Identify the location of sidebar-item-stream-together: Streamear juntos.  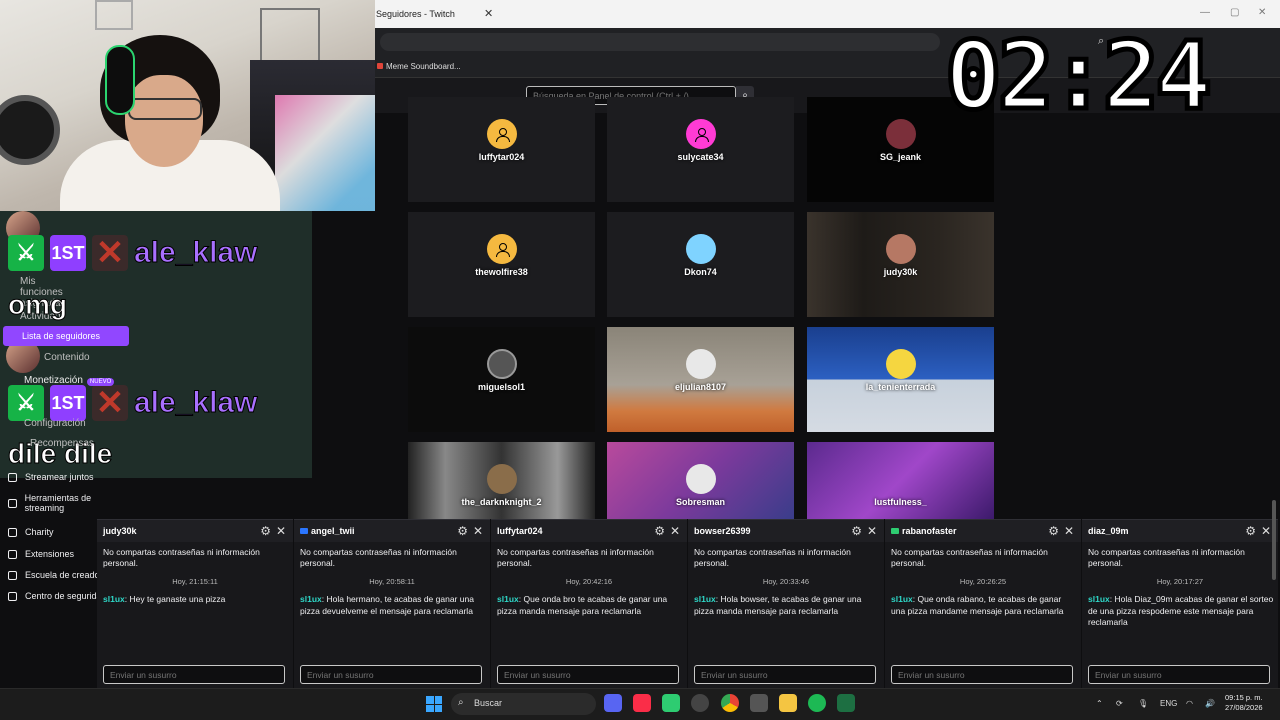
(51, 477).